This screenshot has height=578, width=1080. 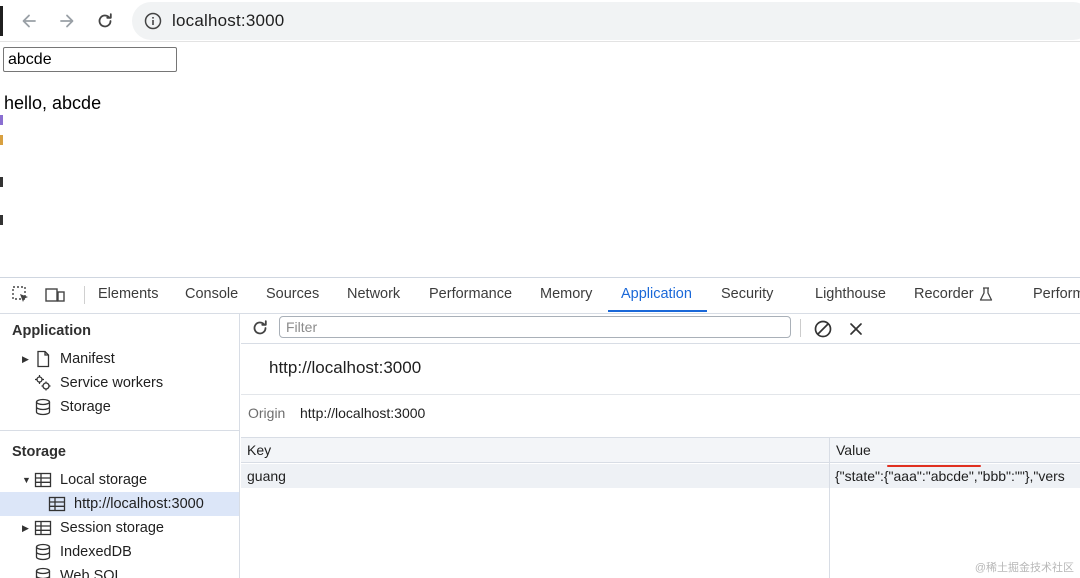 I want to click on origin-title: http://localhost:3000, so click(x=345, y=367).